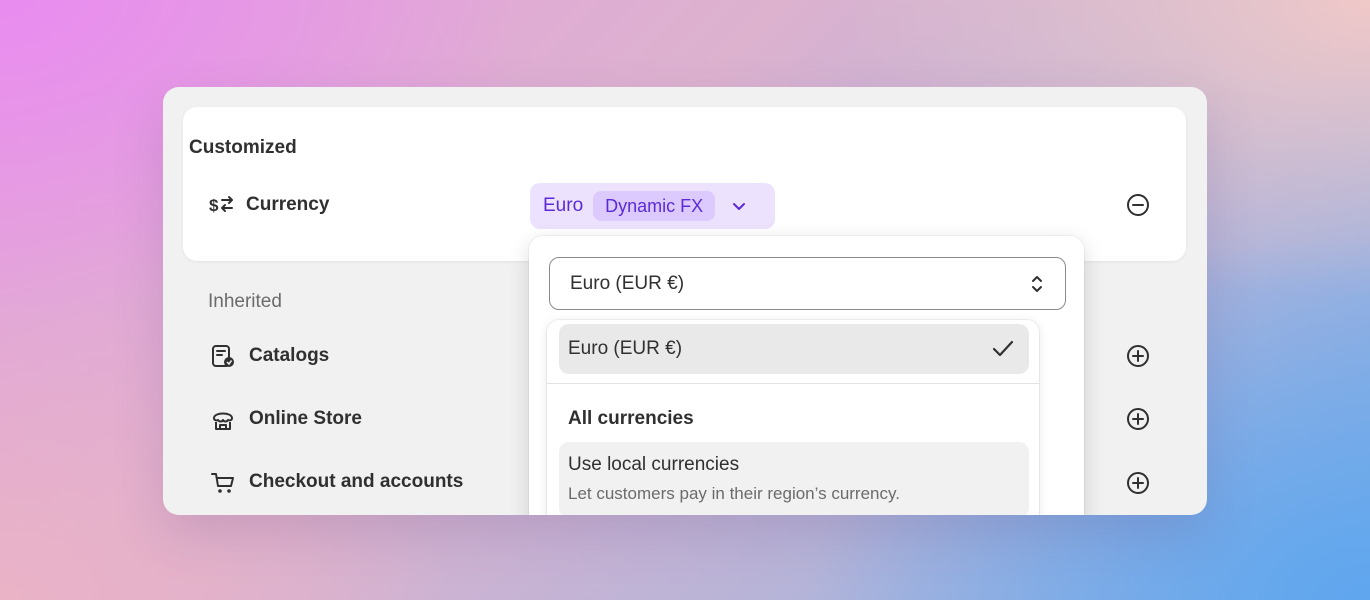 This screenshot has width=1370, height=600. I want to click on checkmark-icon, so click(1003, 348).